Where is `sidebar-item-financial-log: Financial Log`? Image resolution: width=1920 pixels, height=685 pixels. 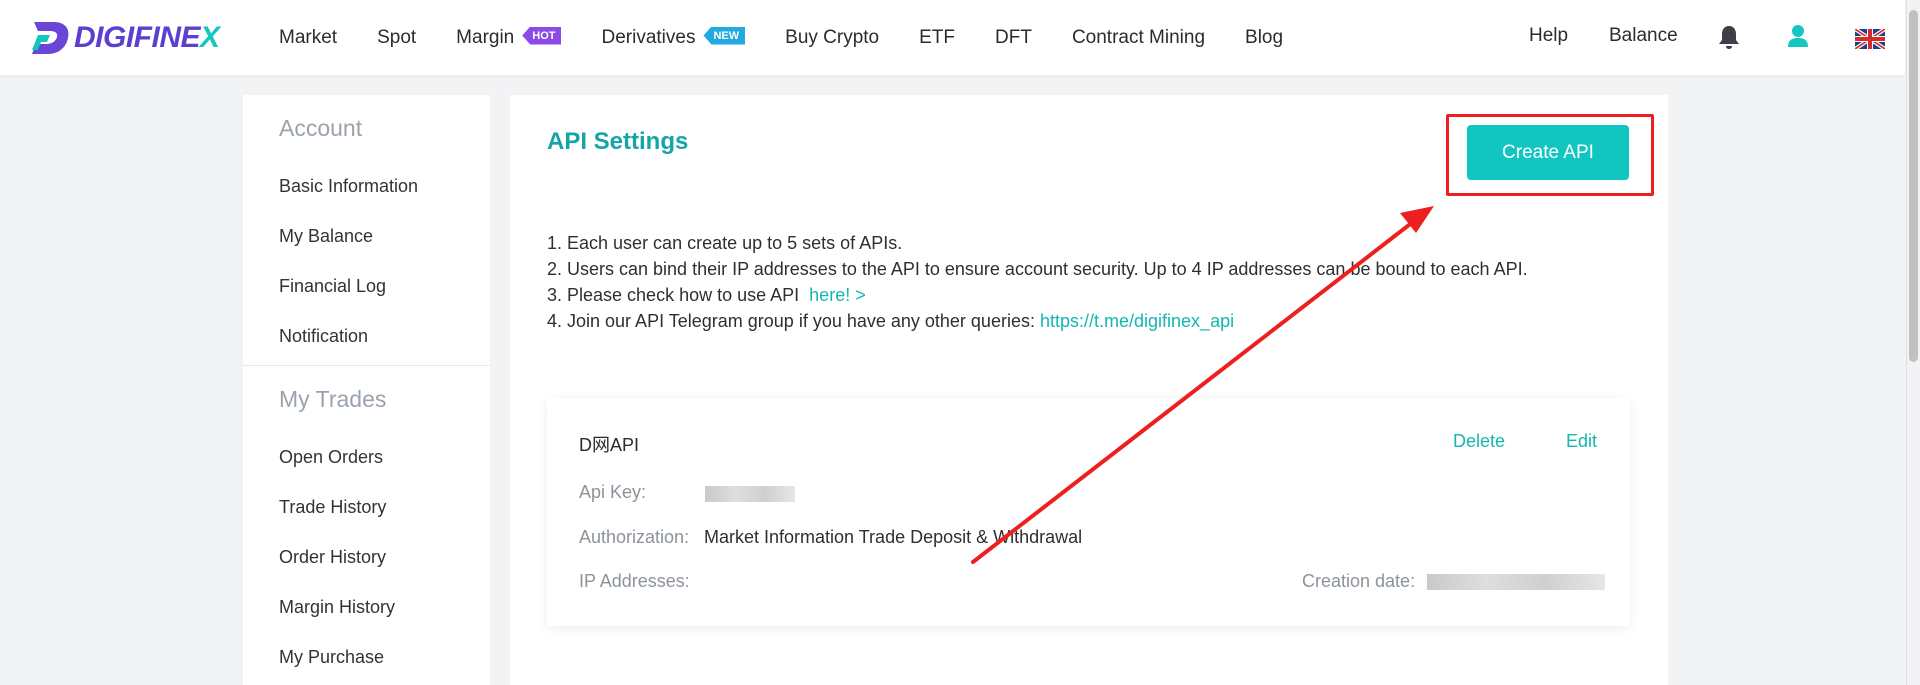
sidebar-item-financial-log: Financial Log is located at coordinates (366, 286).